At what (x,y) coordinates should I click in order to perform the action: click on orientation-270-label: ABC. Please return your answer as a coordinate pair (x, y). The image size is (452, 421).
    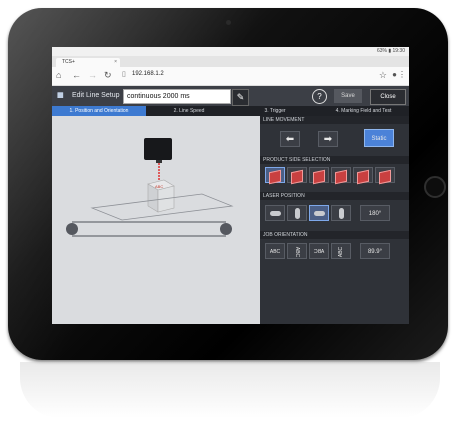
    Looking at the image, I should click on (341, 252).